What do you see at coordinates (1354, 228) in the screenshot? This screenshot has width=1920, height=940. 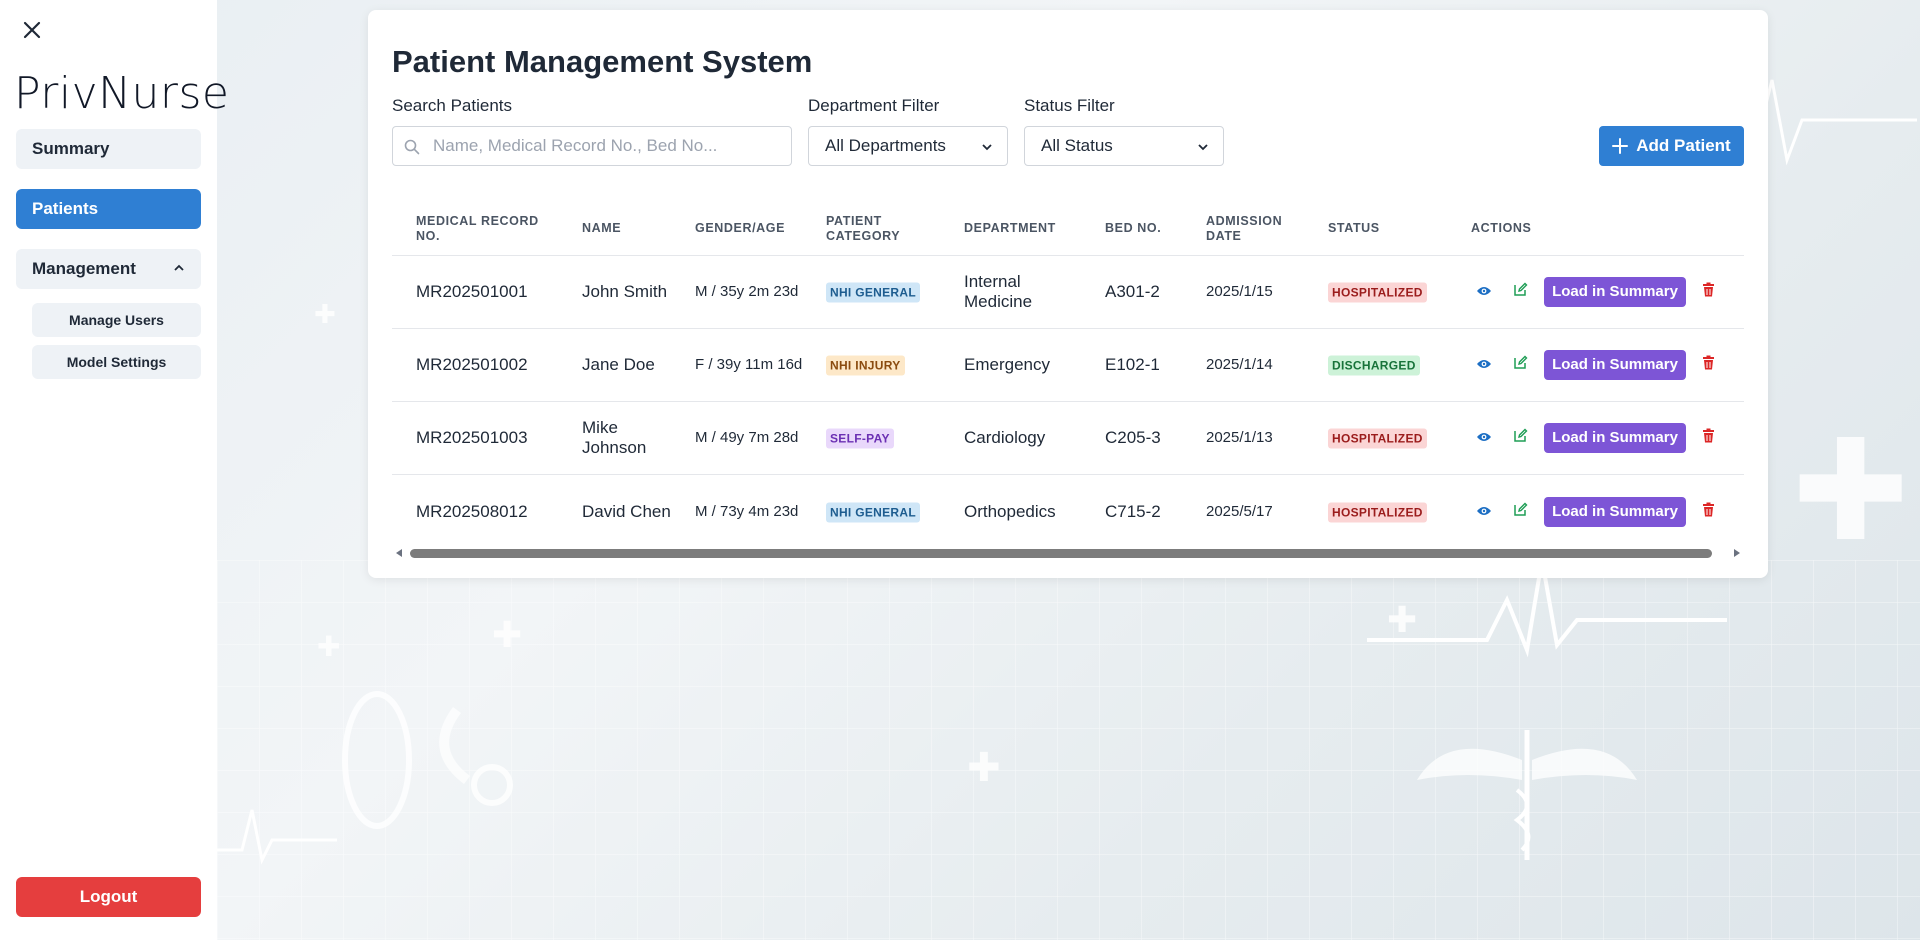 I see `column-header-status: STATUS` at bounding box center [1354, 228].